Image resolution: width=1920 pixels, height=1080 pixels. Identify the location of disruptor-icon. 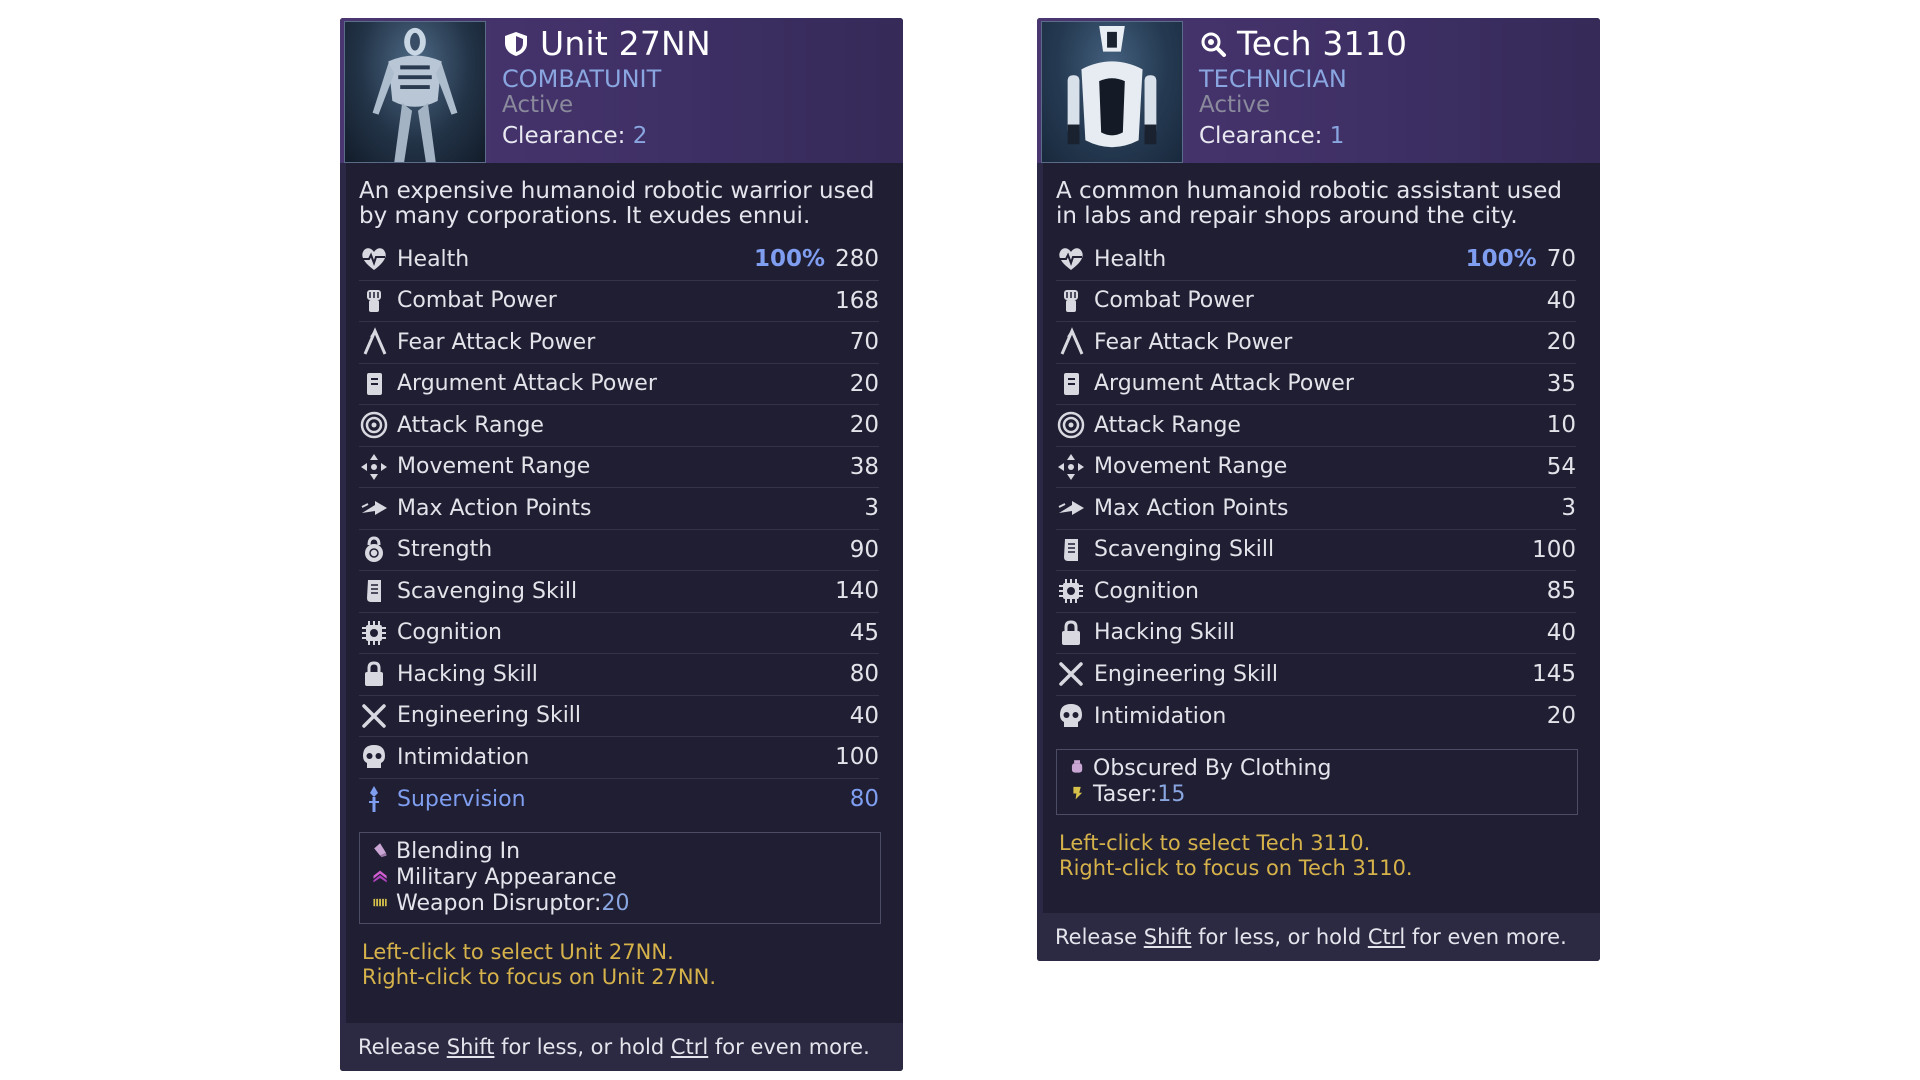
(383, 904).